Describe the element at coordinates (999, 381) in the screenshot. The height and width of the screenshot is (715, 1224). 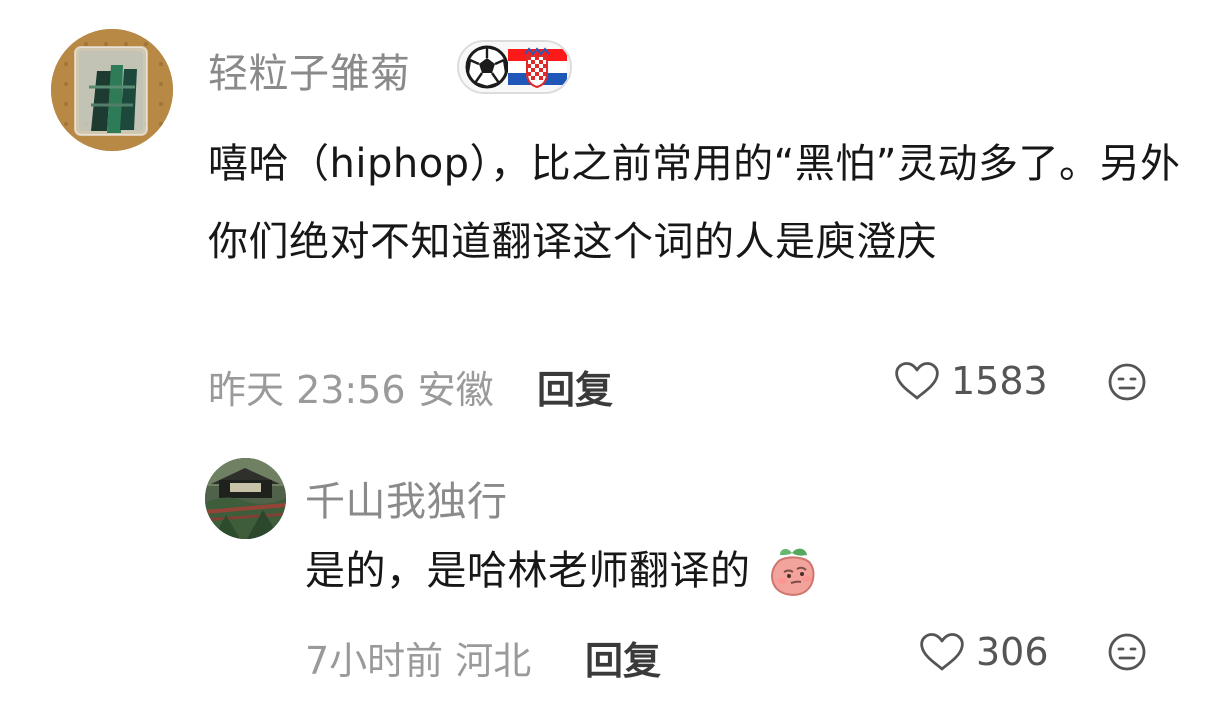
I see `like-count: 1583` at that location.